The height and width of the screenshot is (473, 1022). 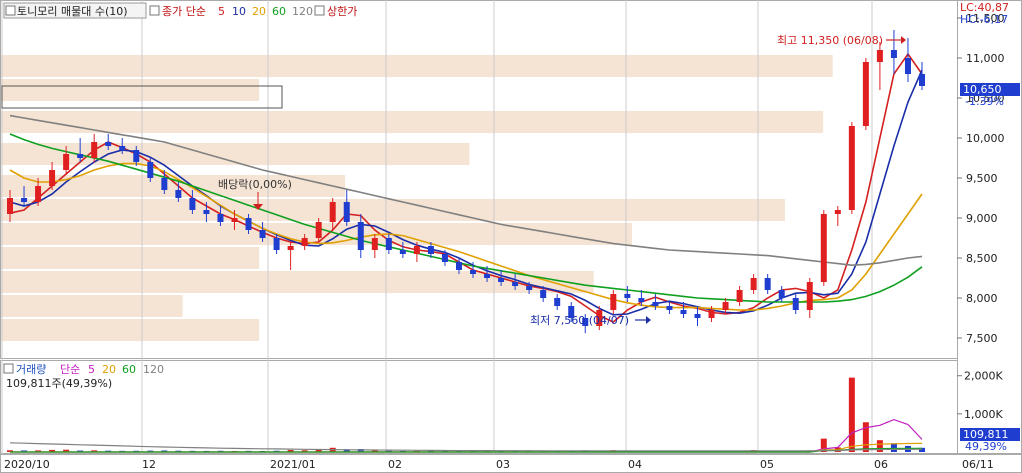 I want to click on legend-ma-5: 5, so click(x=221, y=11).